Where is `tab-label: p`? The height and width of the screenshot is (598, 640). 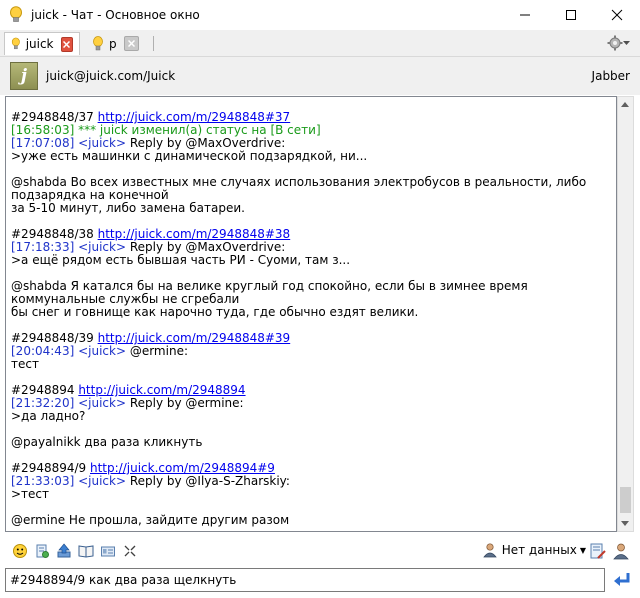 tab-label: p is located at coordinates (113, 43).